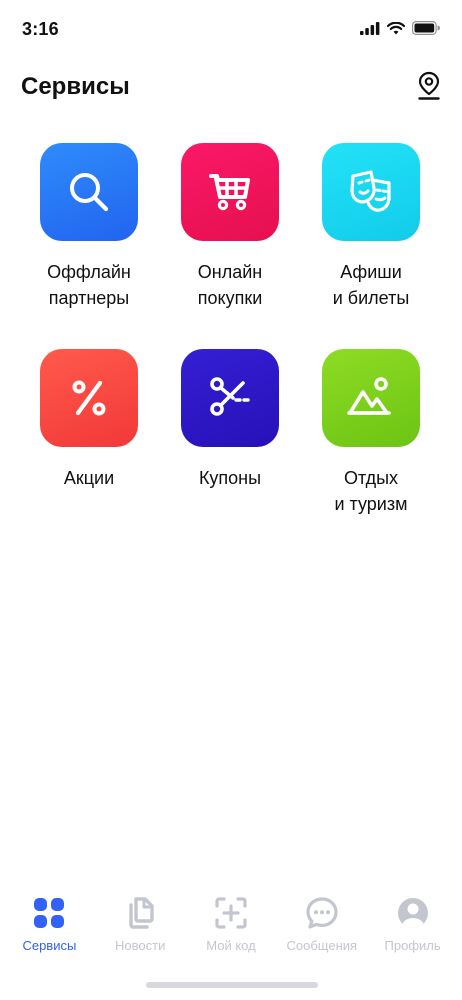 The height and width of the screenshot is (1000, 462). I want to click on theater-masks-icon, so click(370, 191).